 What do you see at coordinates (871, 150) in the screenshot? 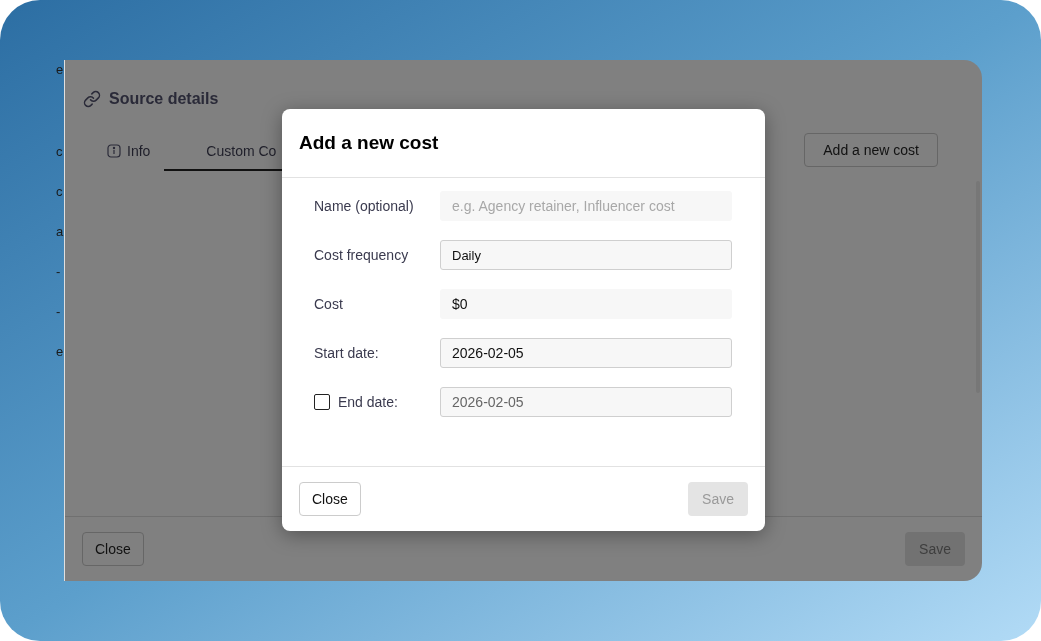
I see `add-cost-button: Add a new cost` at bounding box center [871, 150].